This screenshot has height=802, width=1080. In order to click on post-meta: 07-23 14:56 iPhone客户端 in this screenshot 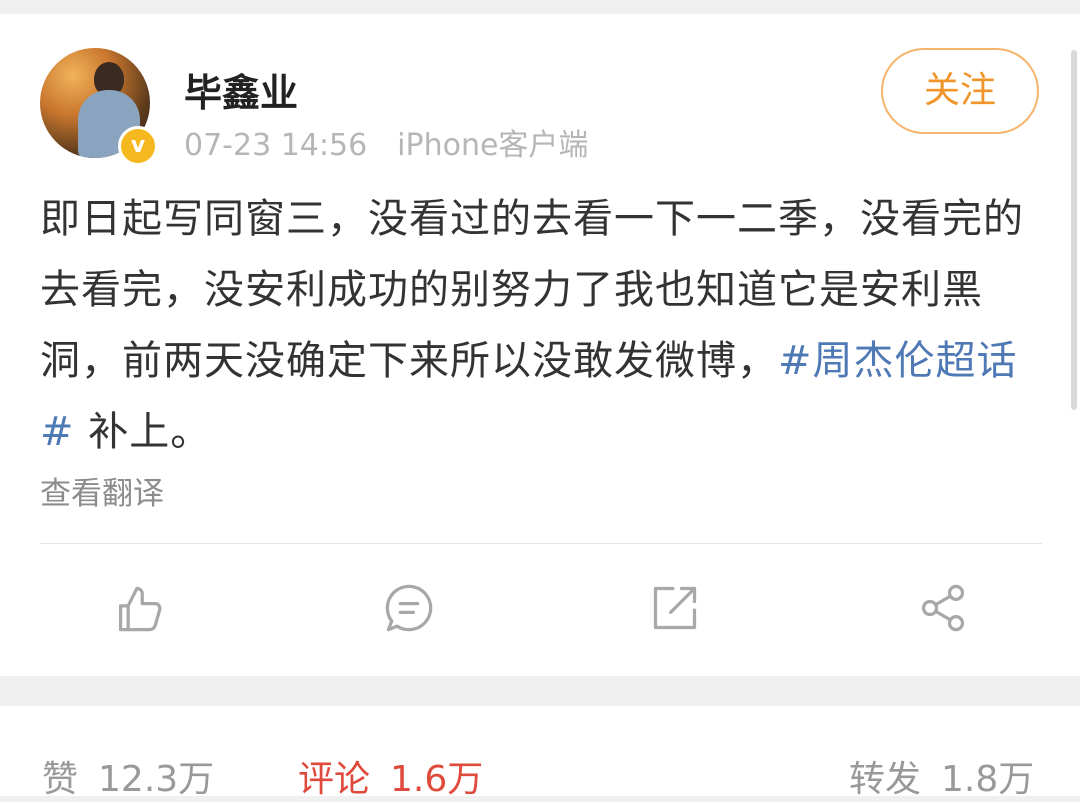, I will do `click(386, 142)`.